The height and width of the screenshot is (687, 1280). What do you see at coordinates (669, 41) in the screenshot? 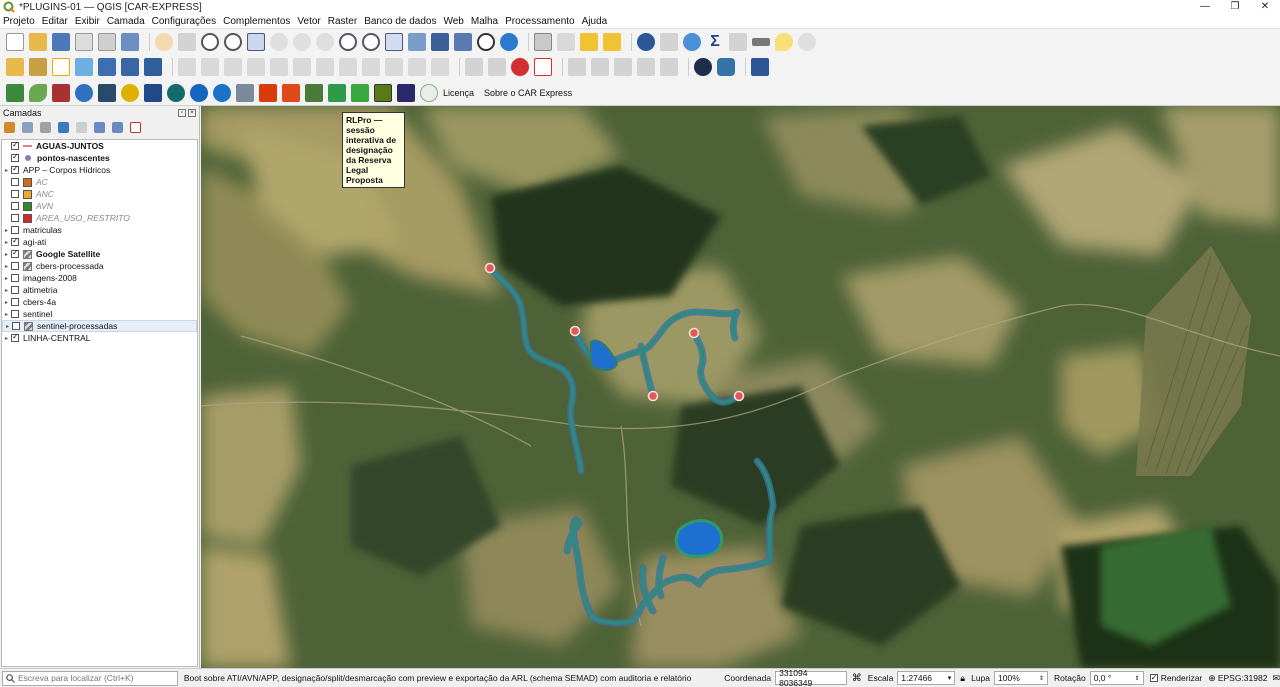
I see `open-attribute-table-icon` at bounding box center [669, 41].